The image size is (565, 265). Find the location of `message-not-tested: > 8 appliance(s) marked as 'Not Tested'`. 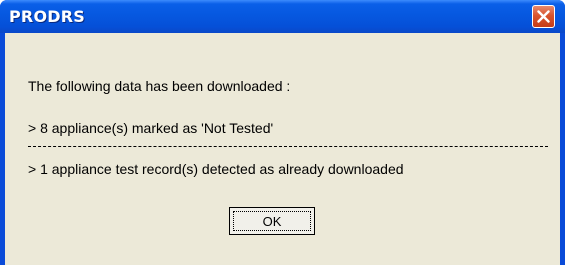

message-not-tested: > 8 appliance(s) marked as 'Not Tested' is located at coordinates (151, 128).